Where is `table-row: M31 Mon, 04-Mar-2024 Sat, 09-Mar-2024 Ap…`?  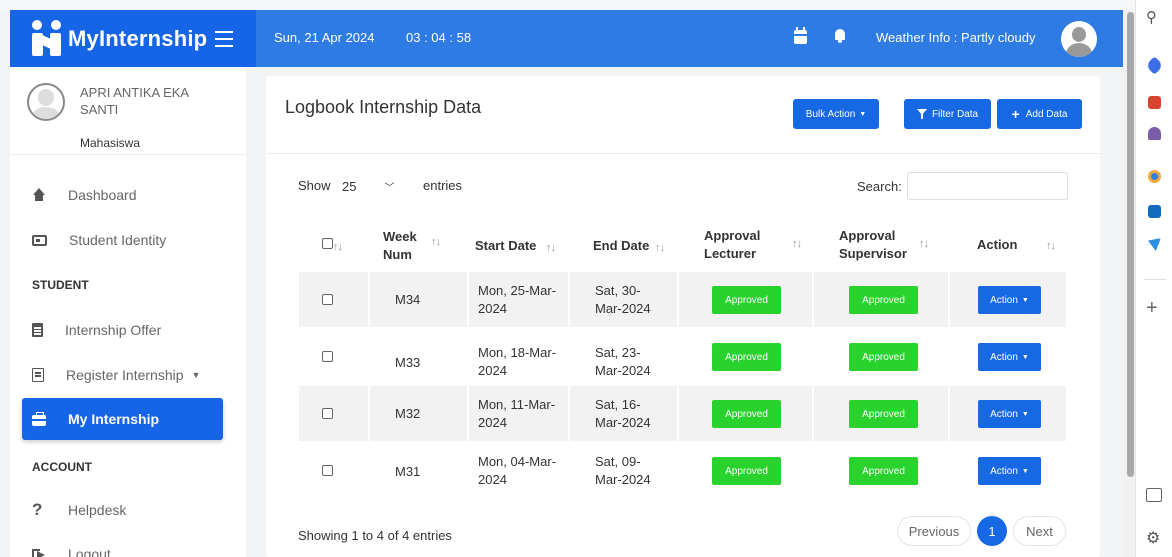 table-row: M31 Mon, 04-Mar-2024 Sat, 09-Mar-2024 Ap… is located at coordinates (682, 470).